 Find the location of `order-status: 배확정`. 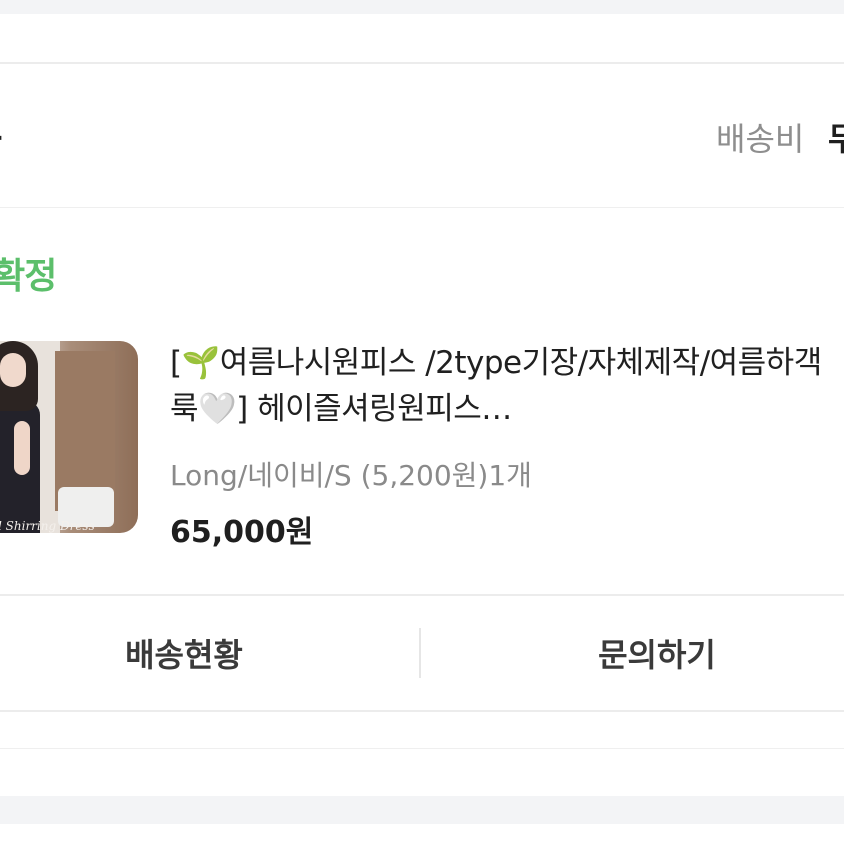

order-status: 배확정 is located at coordinates (28, 276).